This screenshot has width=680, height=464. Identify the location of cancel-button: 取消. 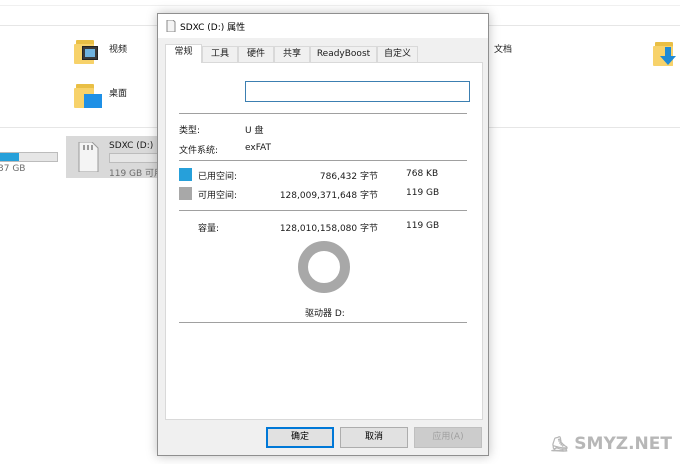
(374, 437).